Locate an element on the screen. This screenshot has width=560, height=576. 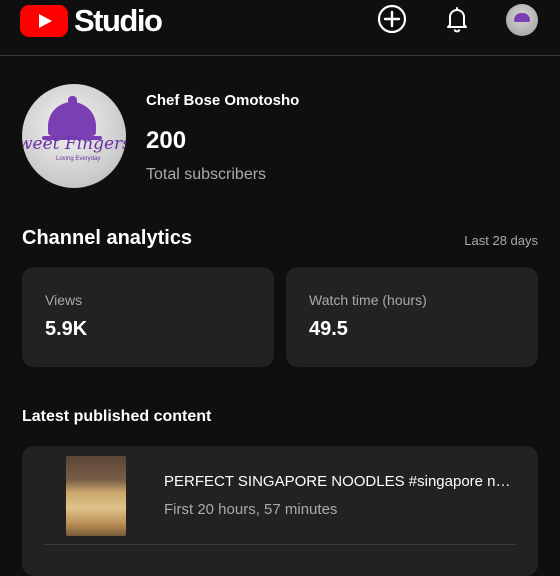
subscriber-count: 200 is located at coordinates (166, 140).